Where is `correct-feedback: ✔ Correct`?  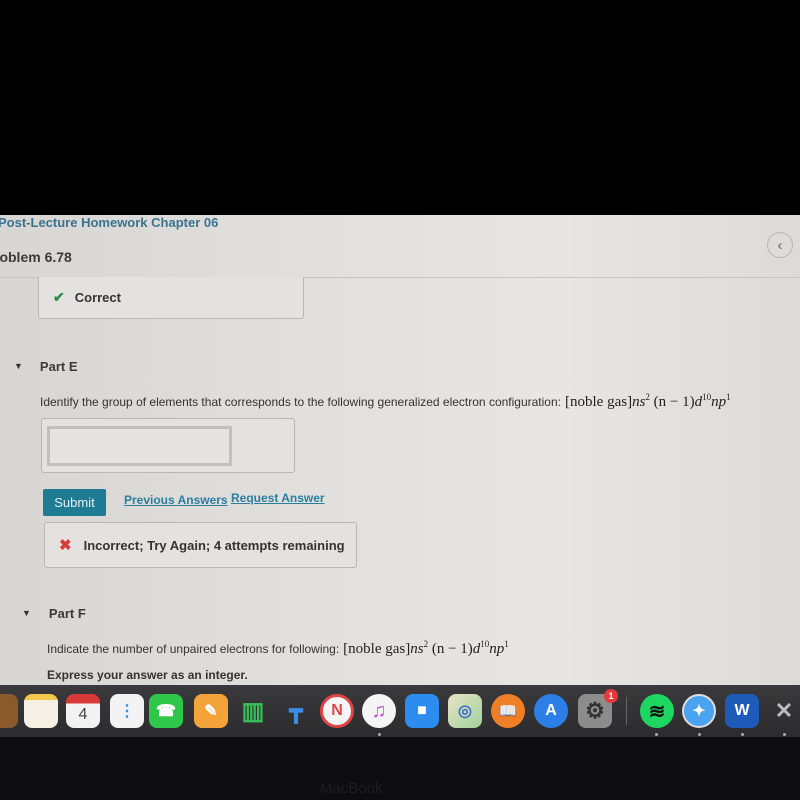
correct-feedback: ✔ Correct is located at coordinates (171, 298).